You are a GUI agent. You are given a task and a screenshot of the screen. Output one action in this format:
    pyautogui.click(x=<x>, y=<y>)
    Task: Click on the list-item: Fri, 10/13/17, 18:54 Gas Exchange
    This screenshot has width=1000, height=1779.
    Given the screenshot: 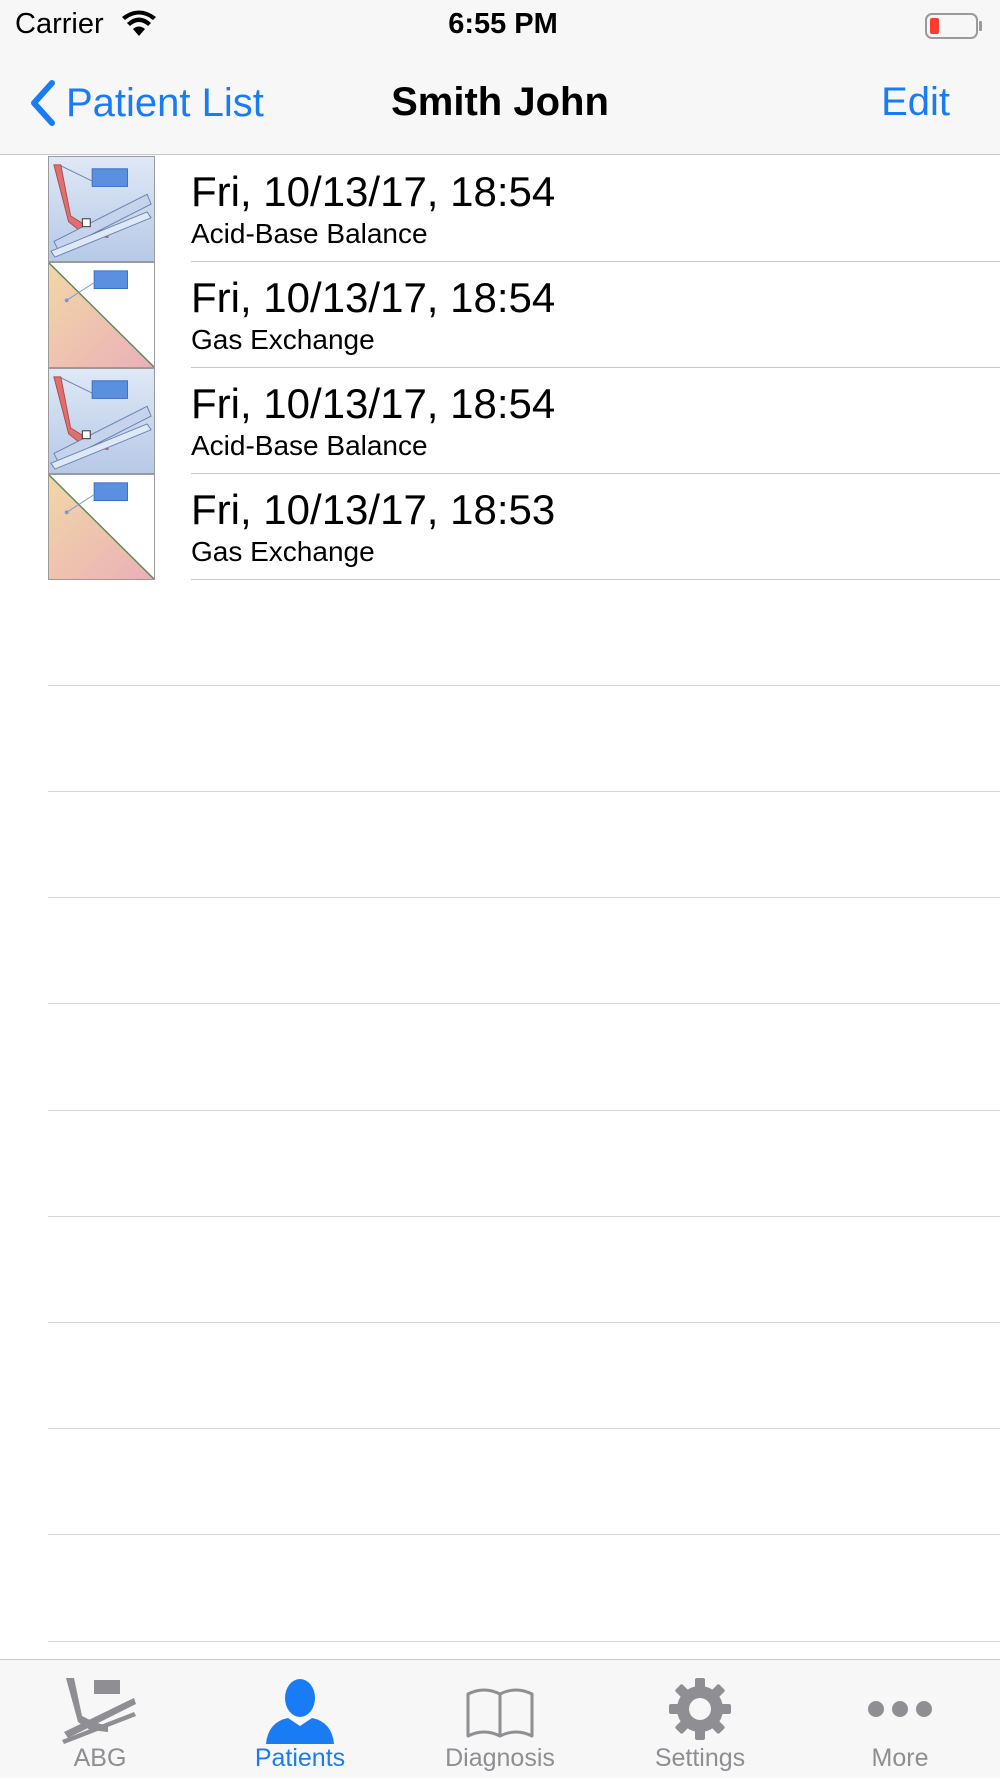 What is the action you would take?
    pyautogui.click(x=500, y=315)
    